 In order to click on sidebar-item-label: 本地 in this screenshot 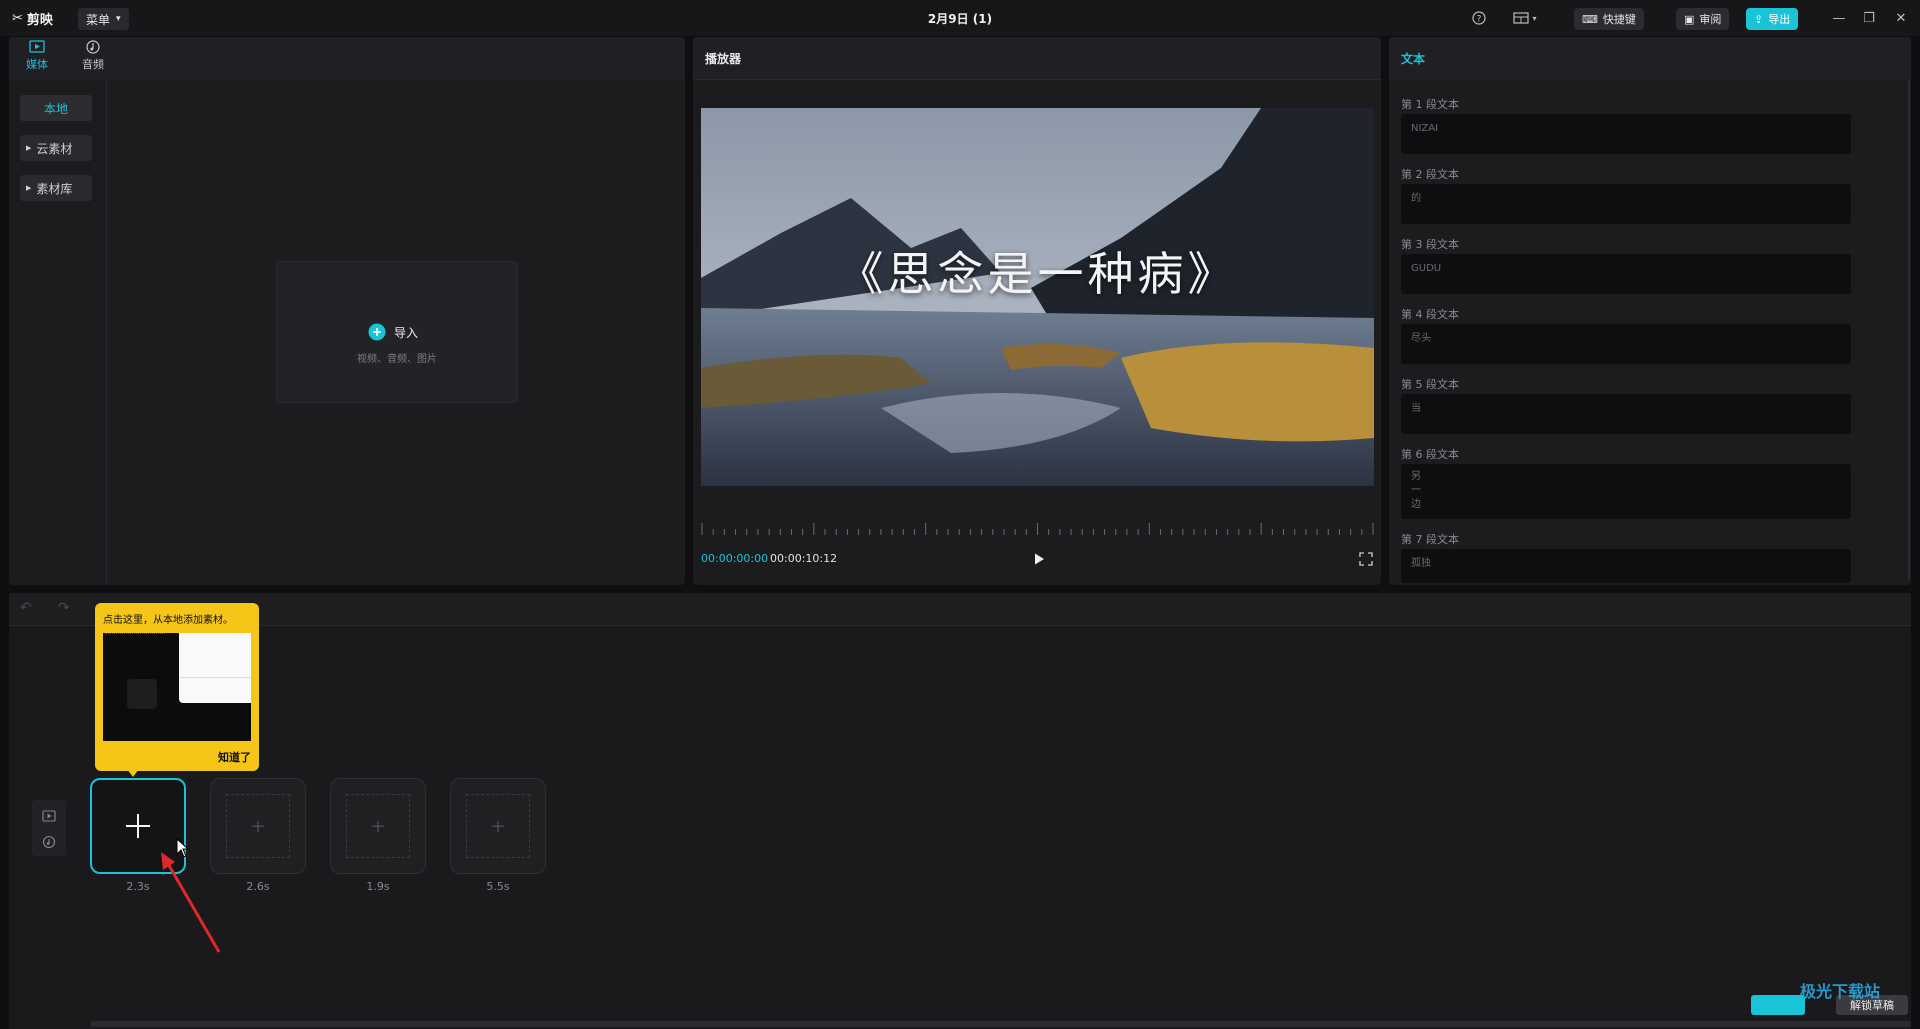, I will do `click(55, 108)`.